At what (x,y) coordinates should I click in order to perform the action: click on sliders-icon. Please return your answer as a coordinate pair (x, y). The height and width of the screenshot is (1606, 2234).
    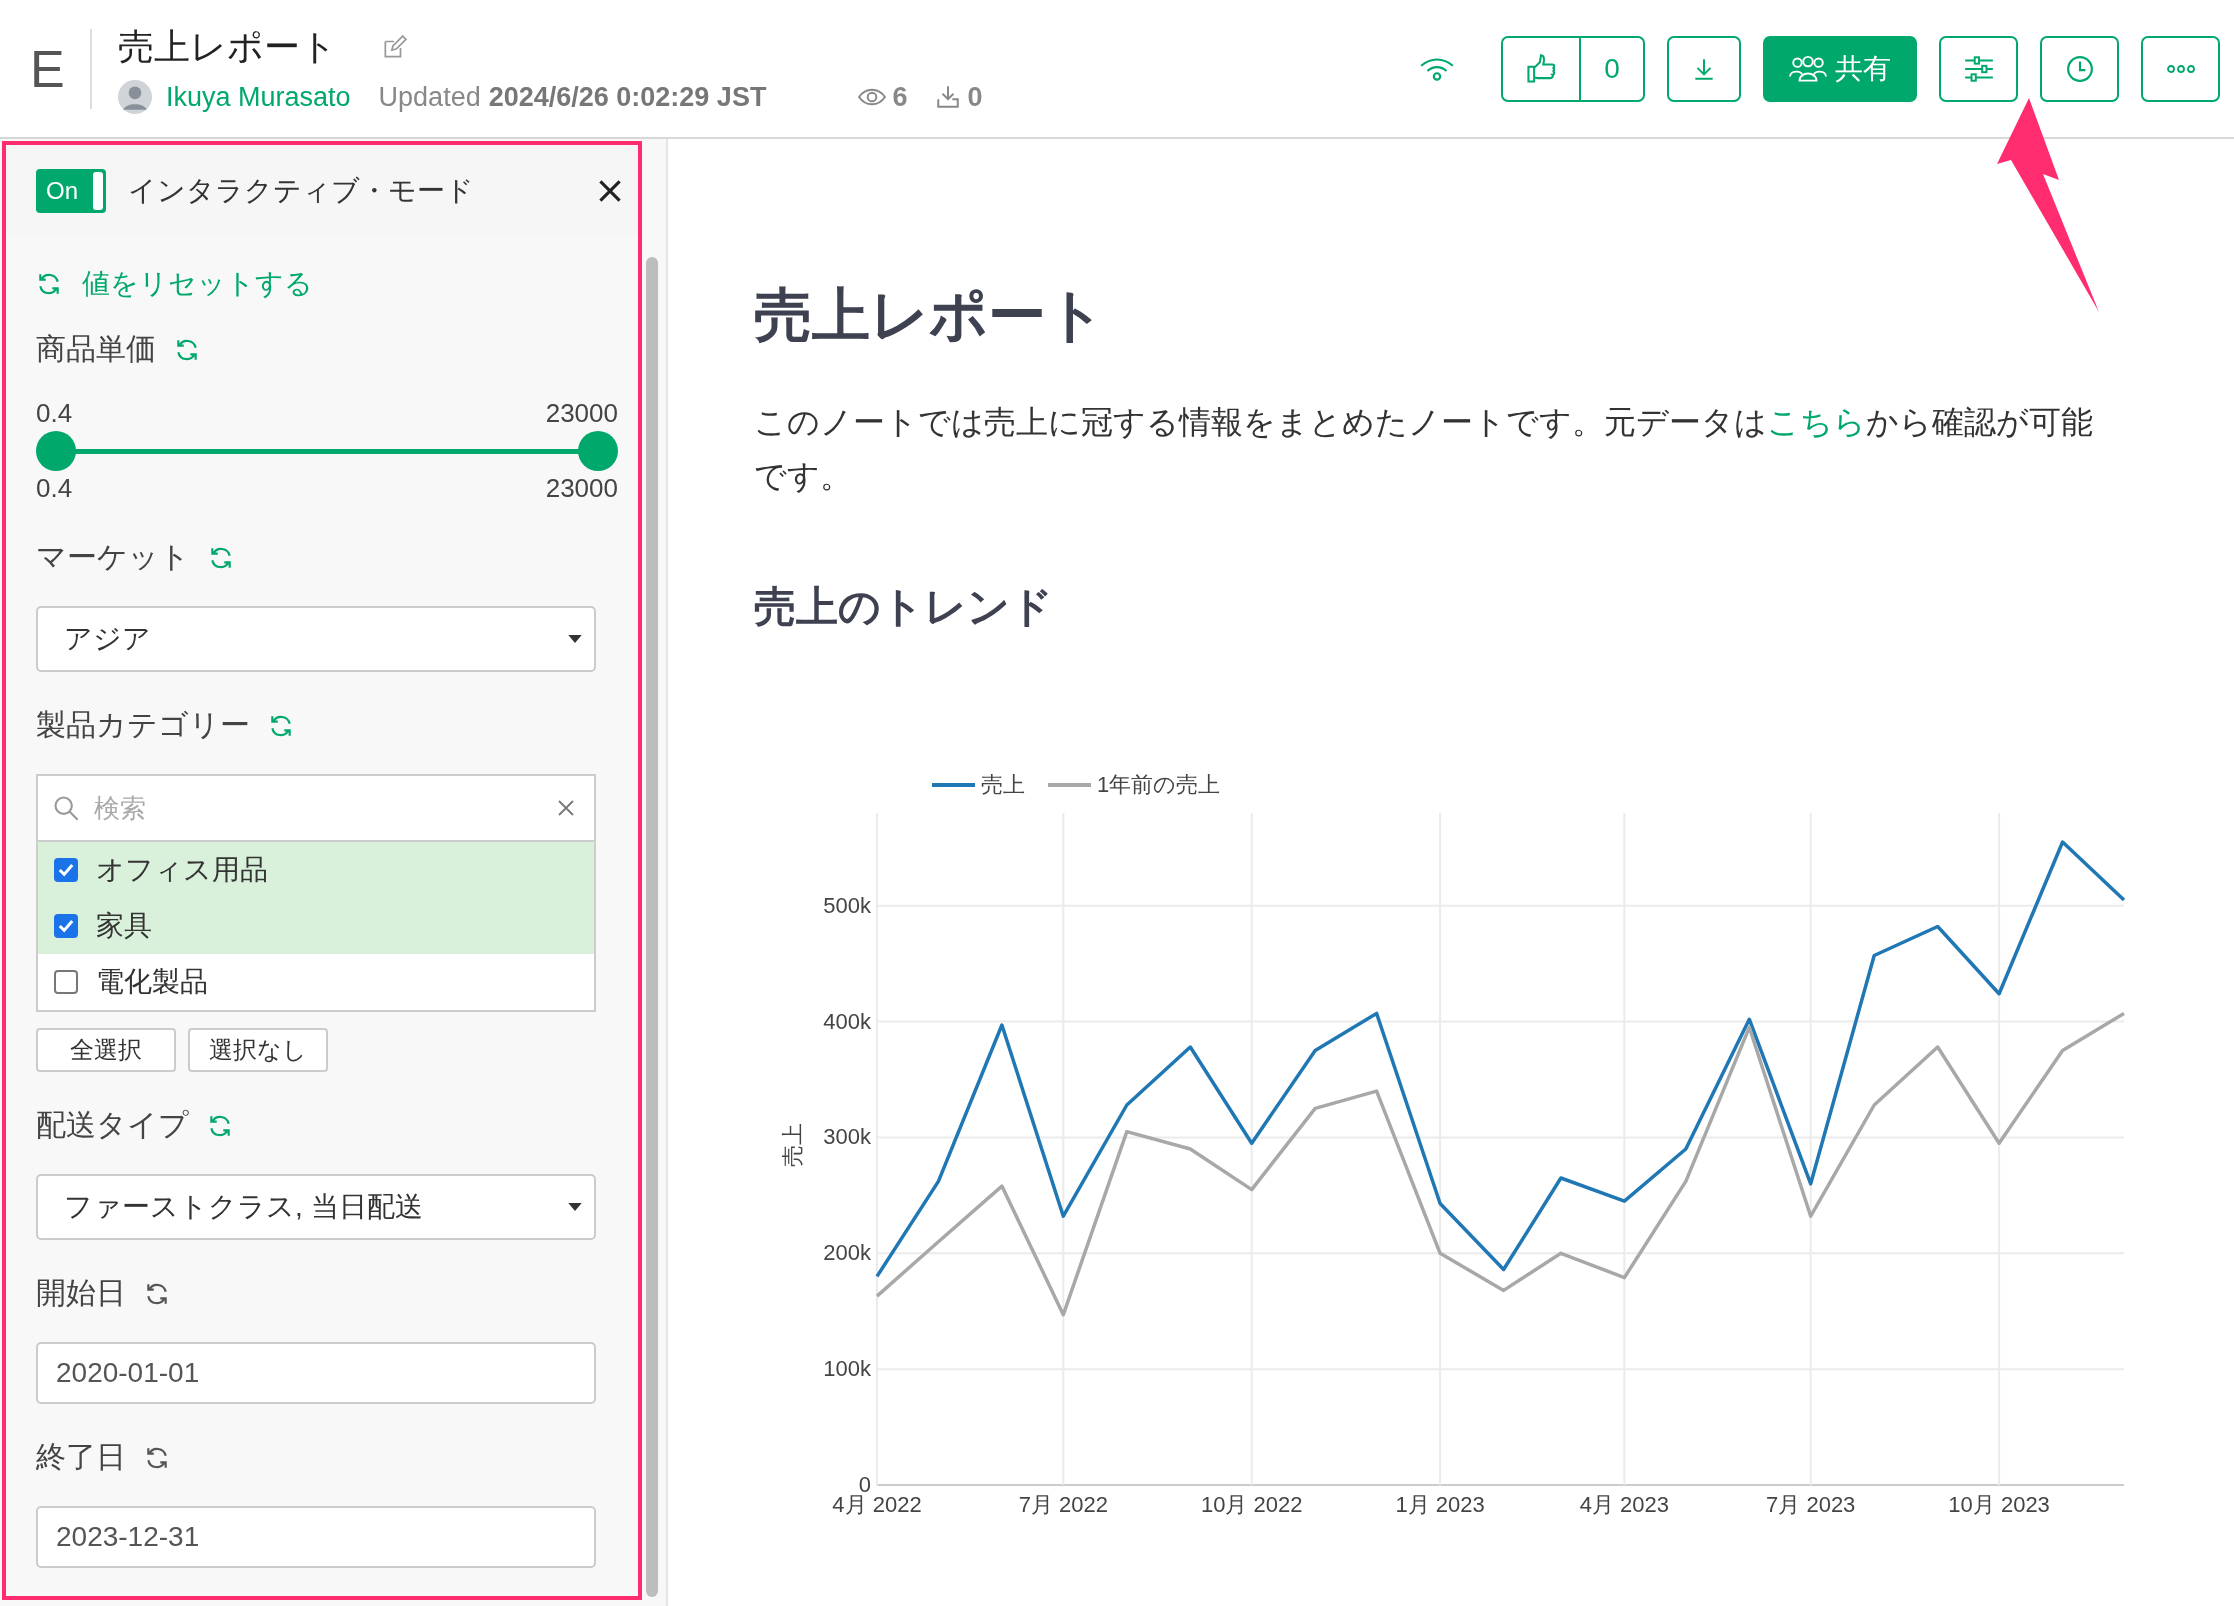
    Looking at the image, I should click on (1978, 68).